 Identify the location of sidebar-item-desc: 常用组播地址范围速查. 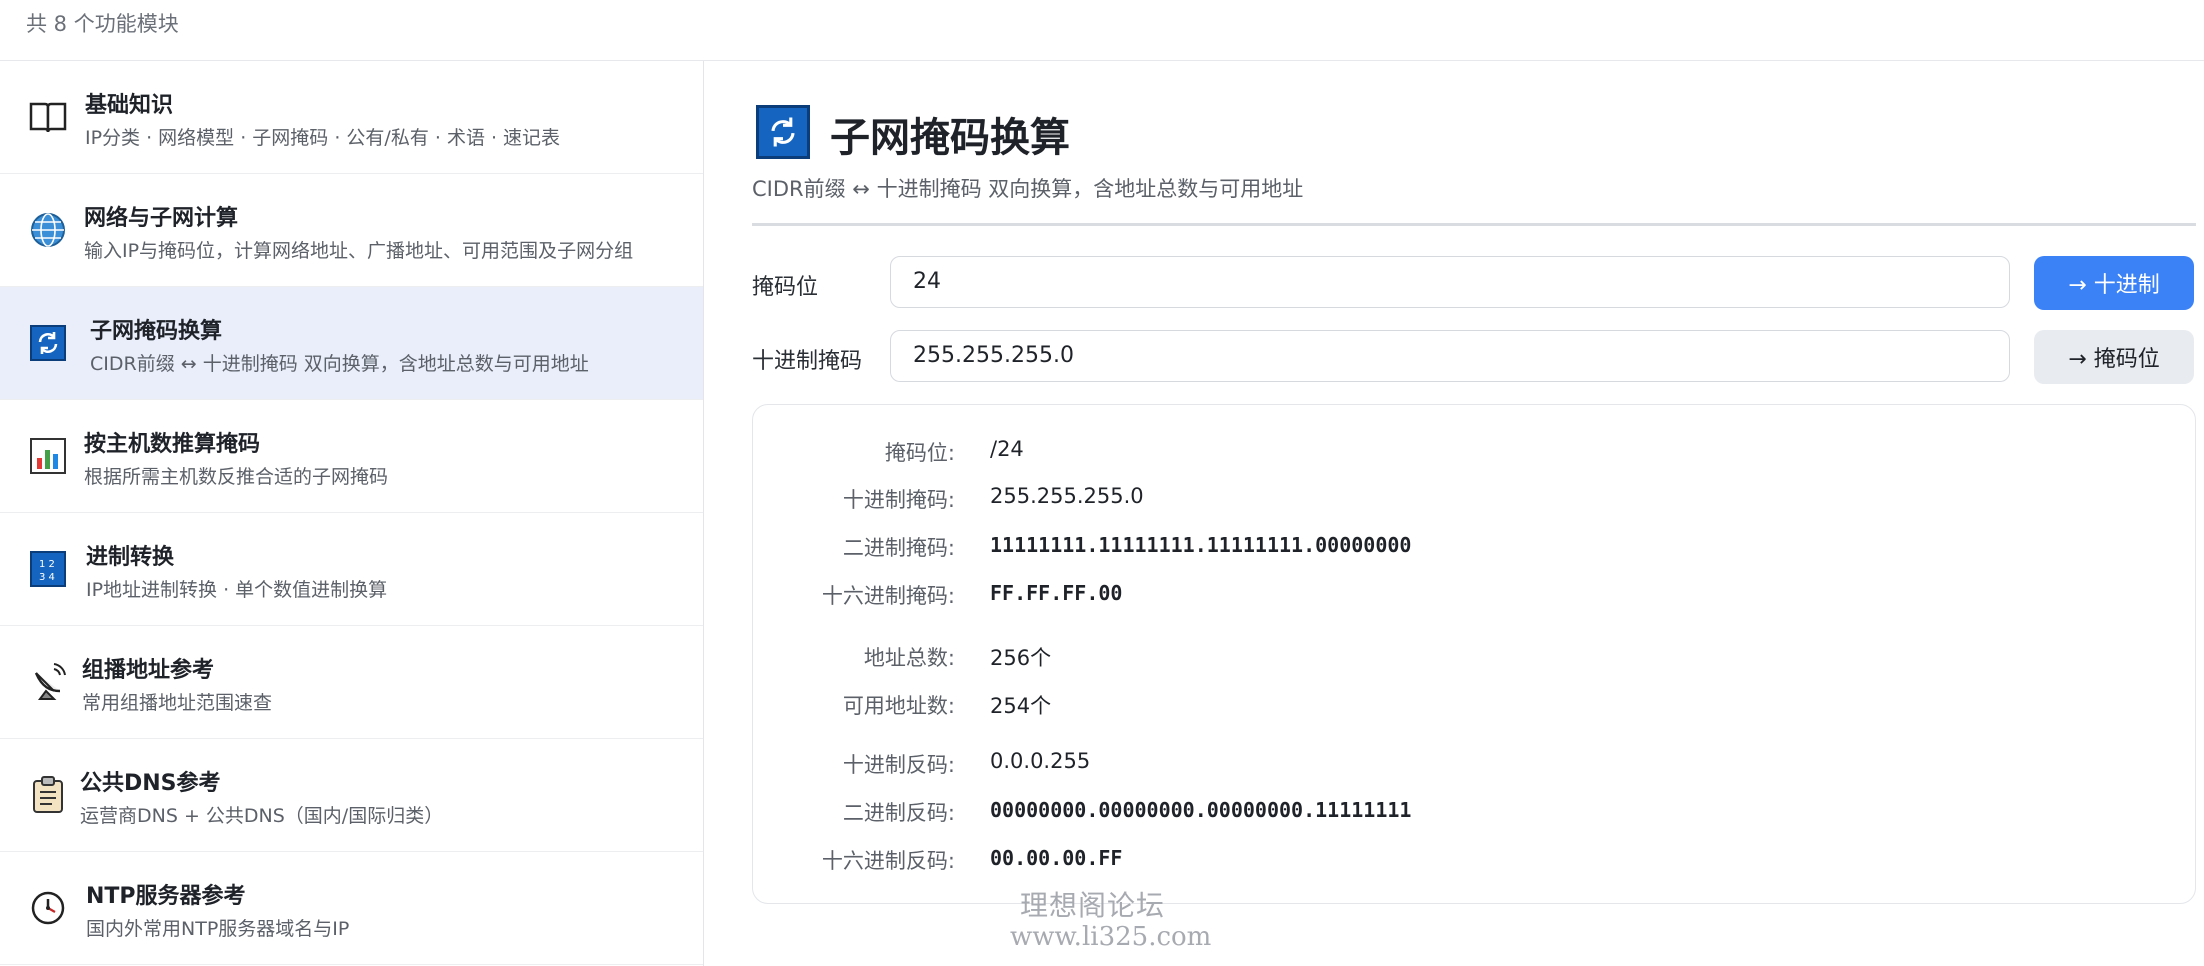
(177, 703).